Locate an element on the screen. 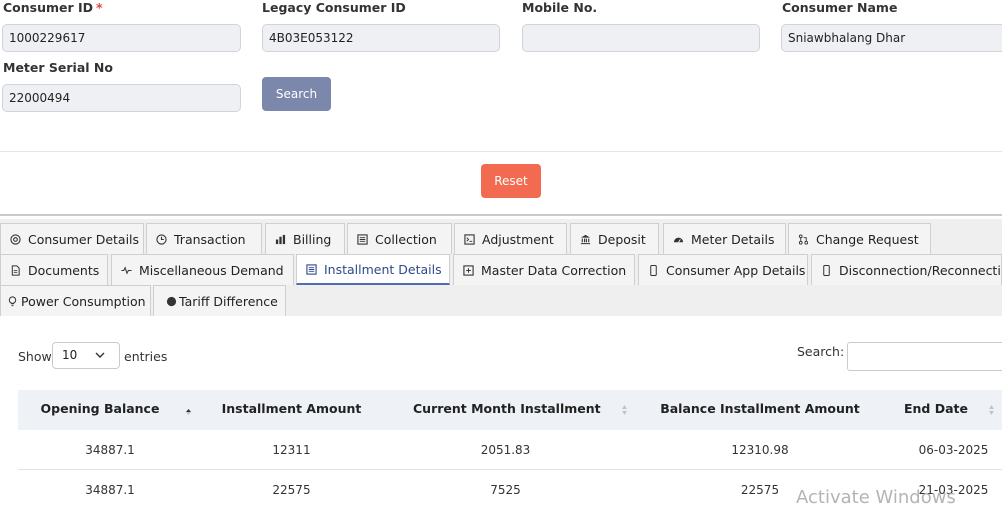  tab-collection: Collection is located at coordinates (399, 238).